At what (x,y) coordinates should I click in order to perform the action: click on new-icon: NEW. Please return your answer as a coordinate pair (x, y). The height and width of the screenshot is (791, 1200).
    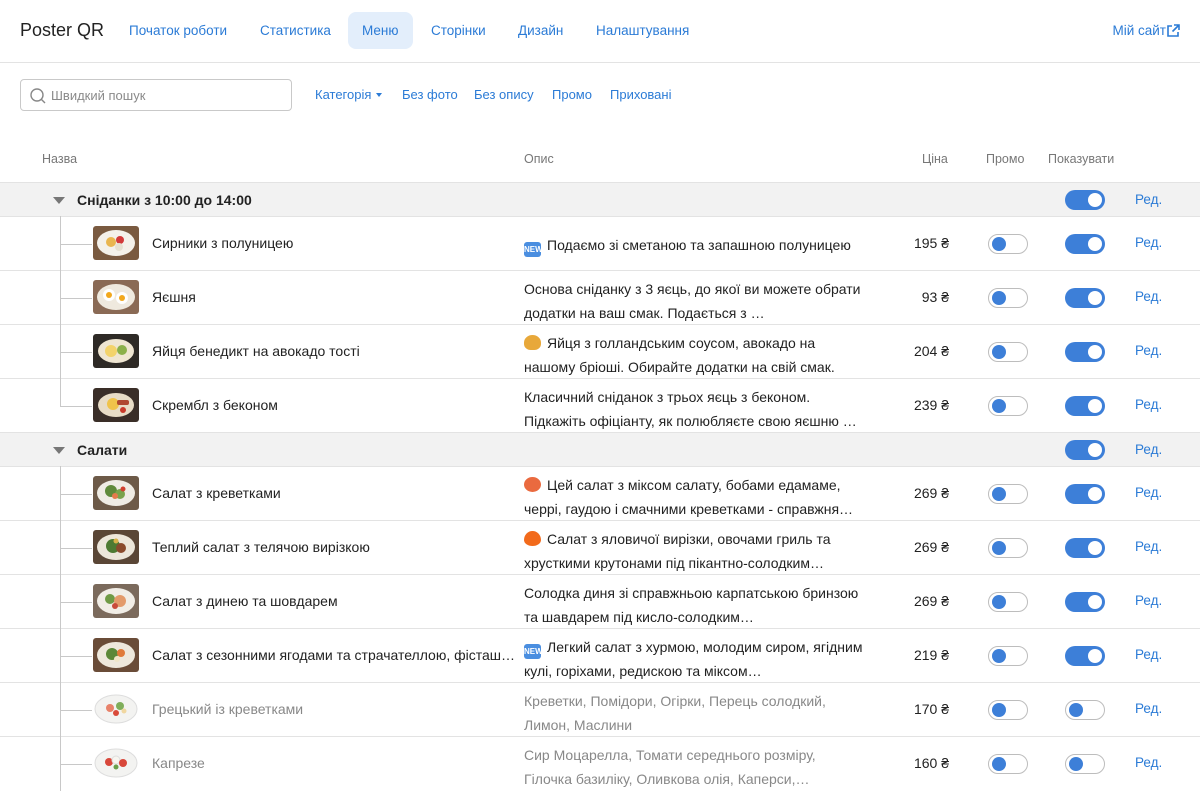
    Looking at the image, I should click on (533, 249).